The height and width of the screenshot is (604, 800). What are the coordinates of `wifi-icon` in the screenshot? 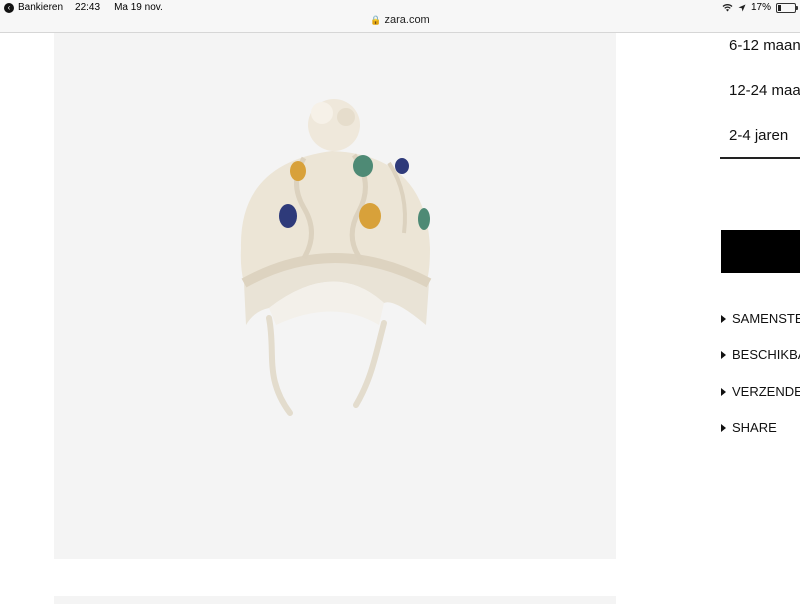 It's located at (727, 8).